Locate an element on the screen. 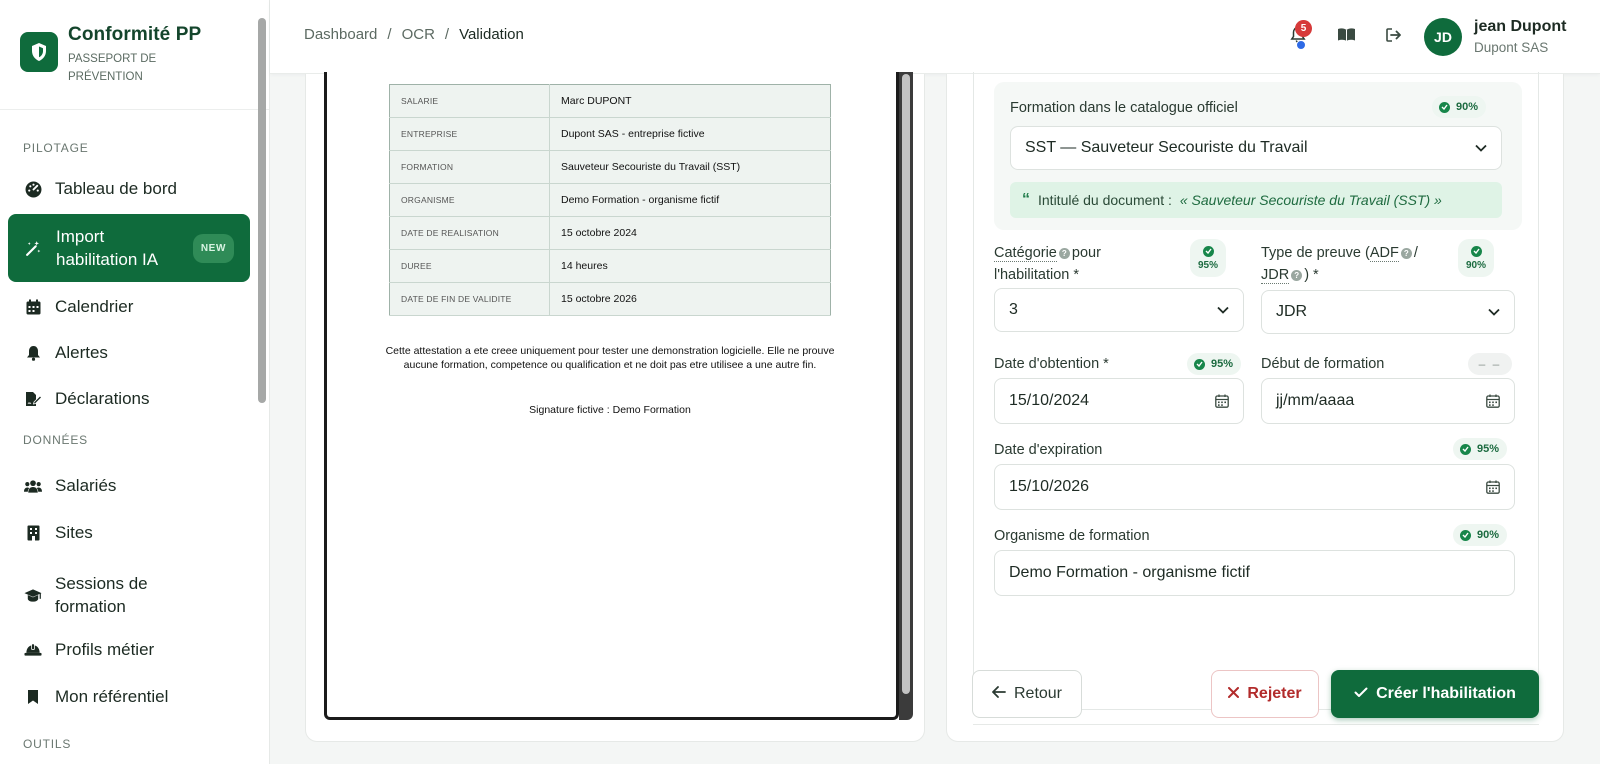 Image resolution: width=1600 pixels, height=764 pixels. hard-hat-icon is located at coordinates (33, 650).